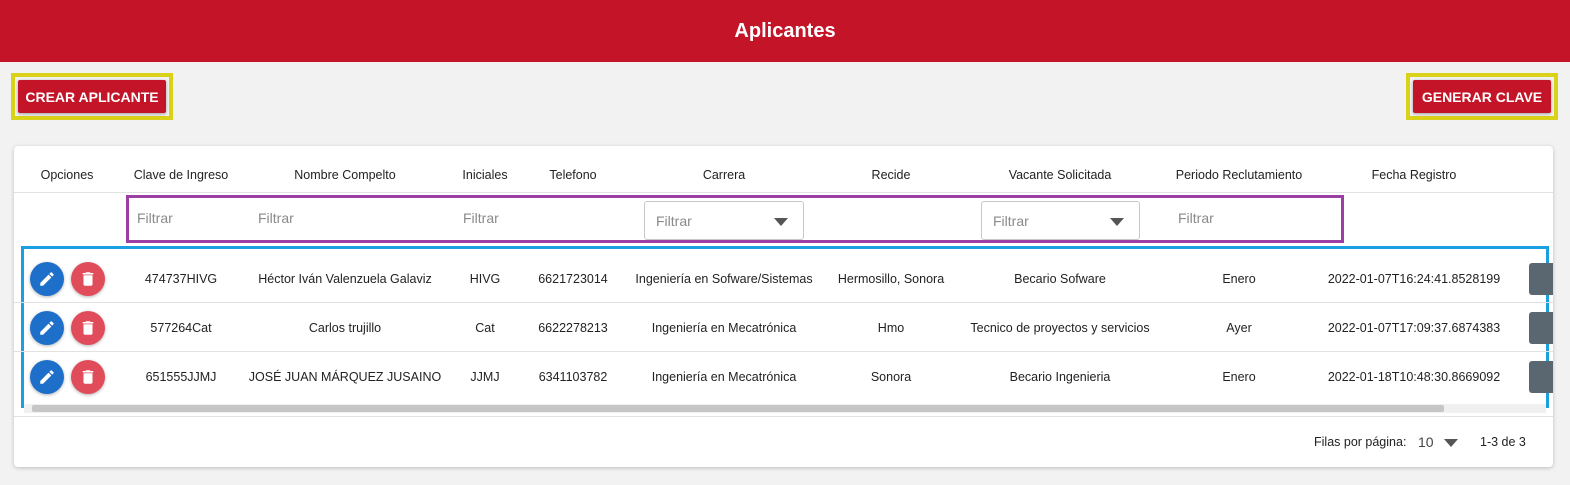 The width and height of the screenshot is (1570, 485). I want to click on filter-nombre-input: Filtrar, so click(276, 218).